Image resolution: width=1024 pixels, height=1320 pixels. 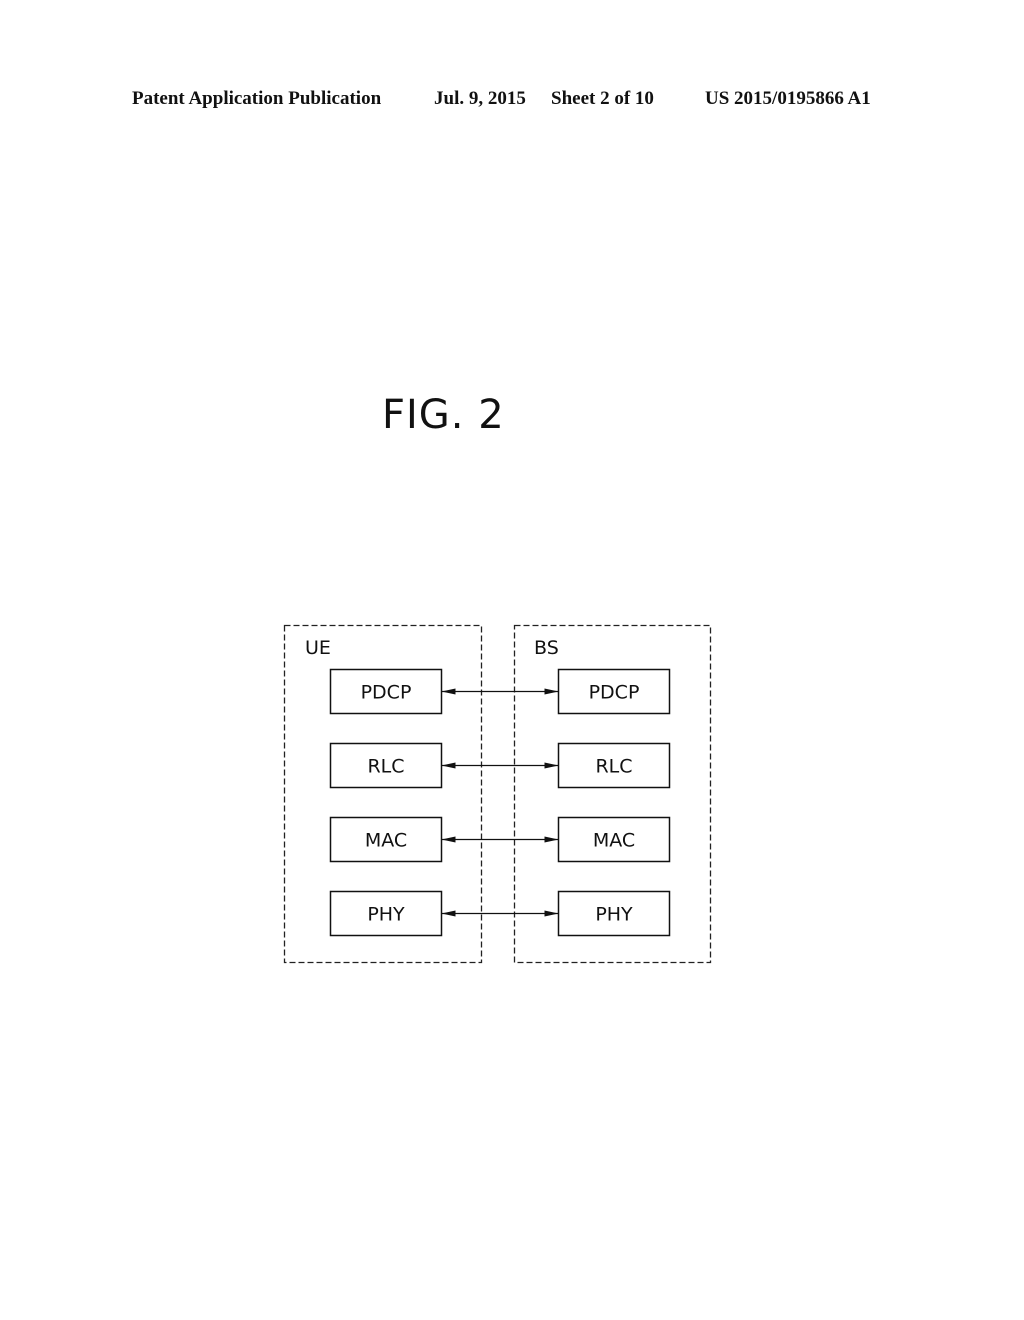 I want to click on group-ue: UE PDCP RLC MAC PHY, so click(x=383, y=794).